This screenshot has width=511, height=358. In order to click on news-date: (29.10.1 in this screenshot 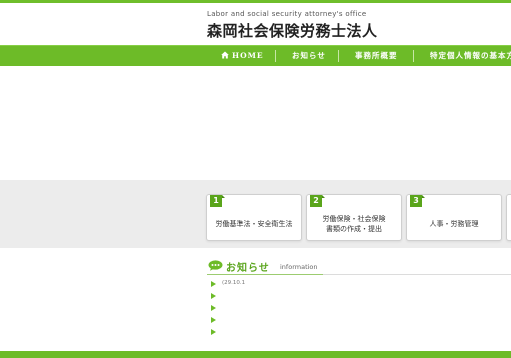, I will do `click(234, 283)`.